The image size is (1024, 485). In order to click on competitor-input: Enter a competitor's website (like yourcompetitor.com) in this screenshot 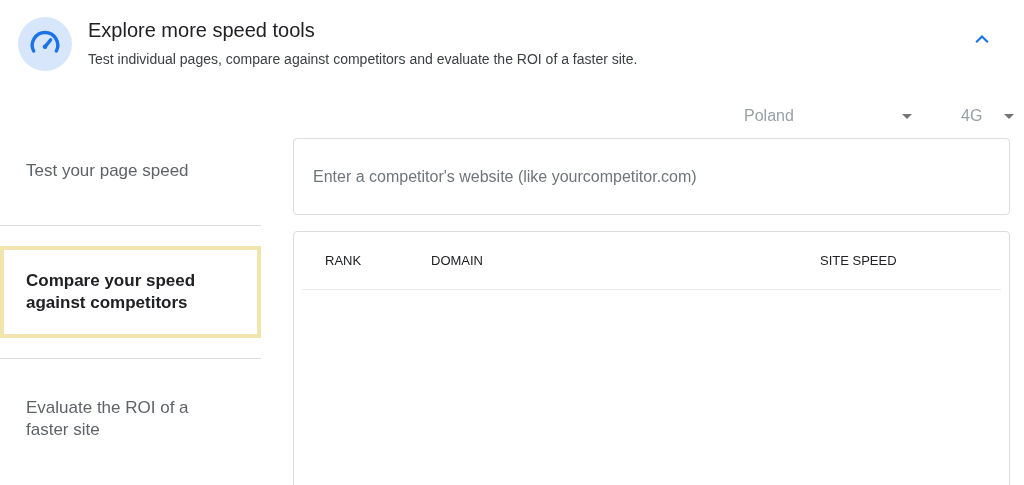, I will do `click(651, 176)`.